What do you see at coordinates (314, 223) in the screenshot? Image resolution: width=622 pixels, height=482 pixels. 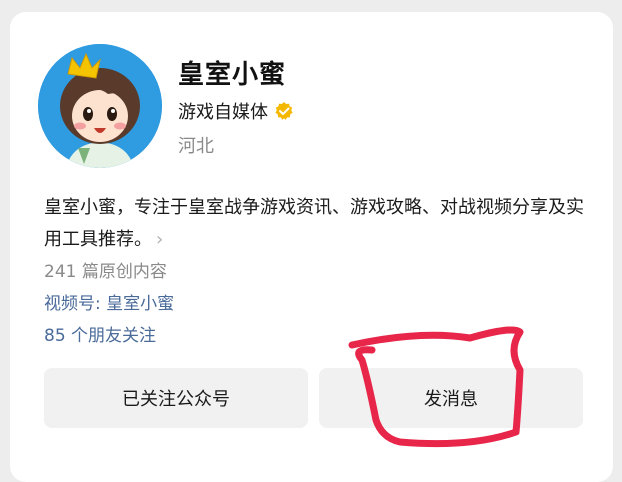 I see `description-text: 皇室小蜜，专注于皇室战争游戏资讯、游戏攻略、对战视频分享及实用工具推荐。` at bounding box center [314, 223].